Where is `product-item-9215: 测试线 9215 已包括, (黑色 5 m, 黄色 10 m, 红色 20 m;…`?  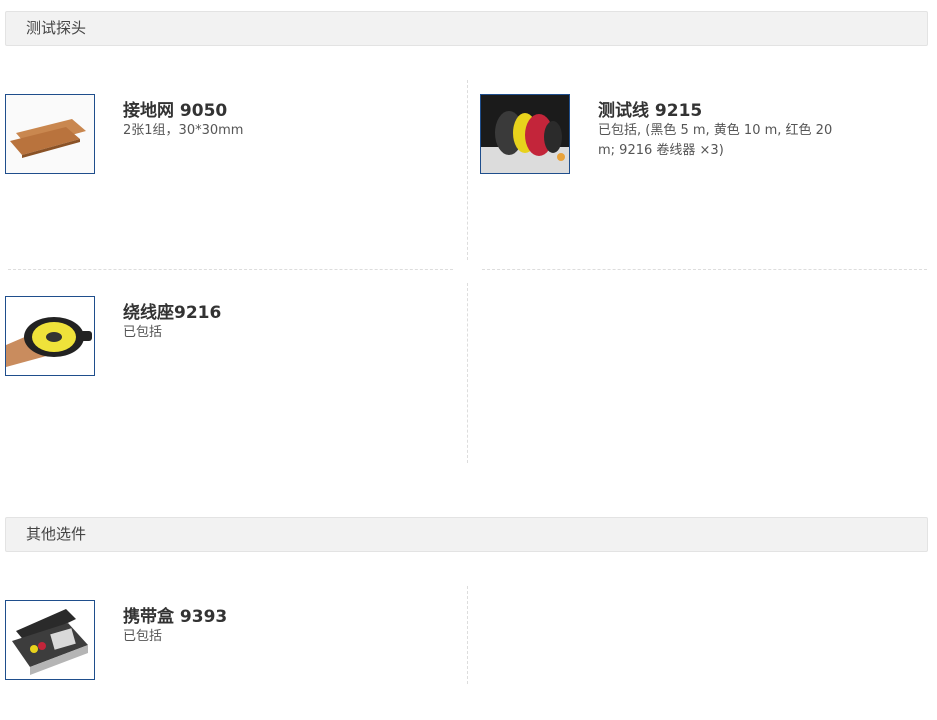 product-item-9215: 测试线 9215 已包括, (黑色 5 m, 黄色 10 m, 红色 20 m;… is located at coordinates (700, 154).